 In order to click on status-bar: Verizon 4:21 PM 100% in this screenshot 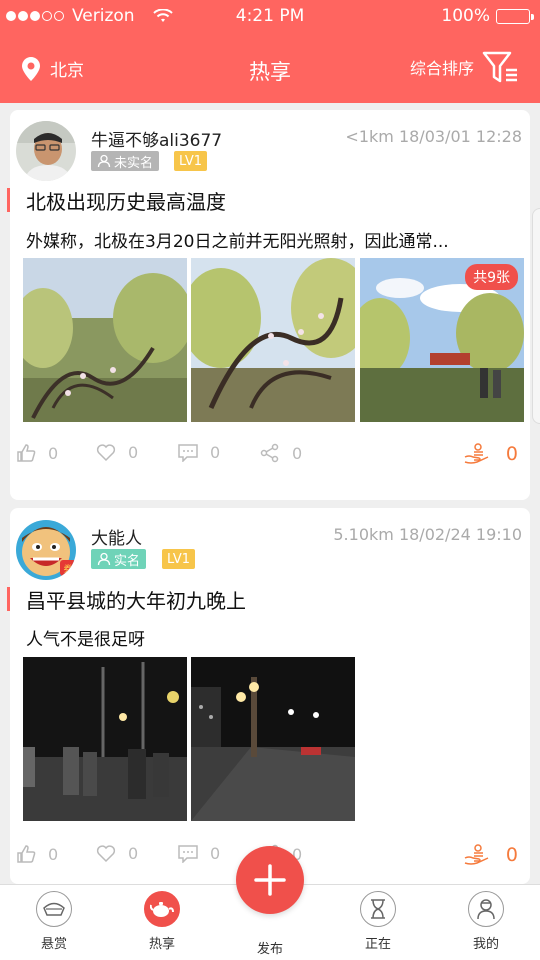, I will do `click(270, 16)`.